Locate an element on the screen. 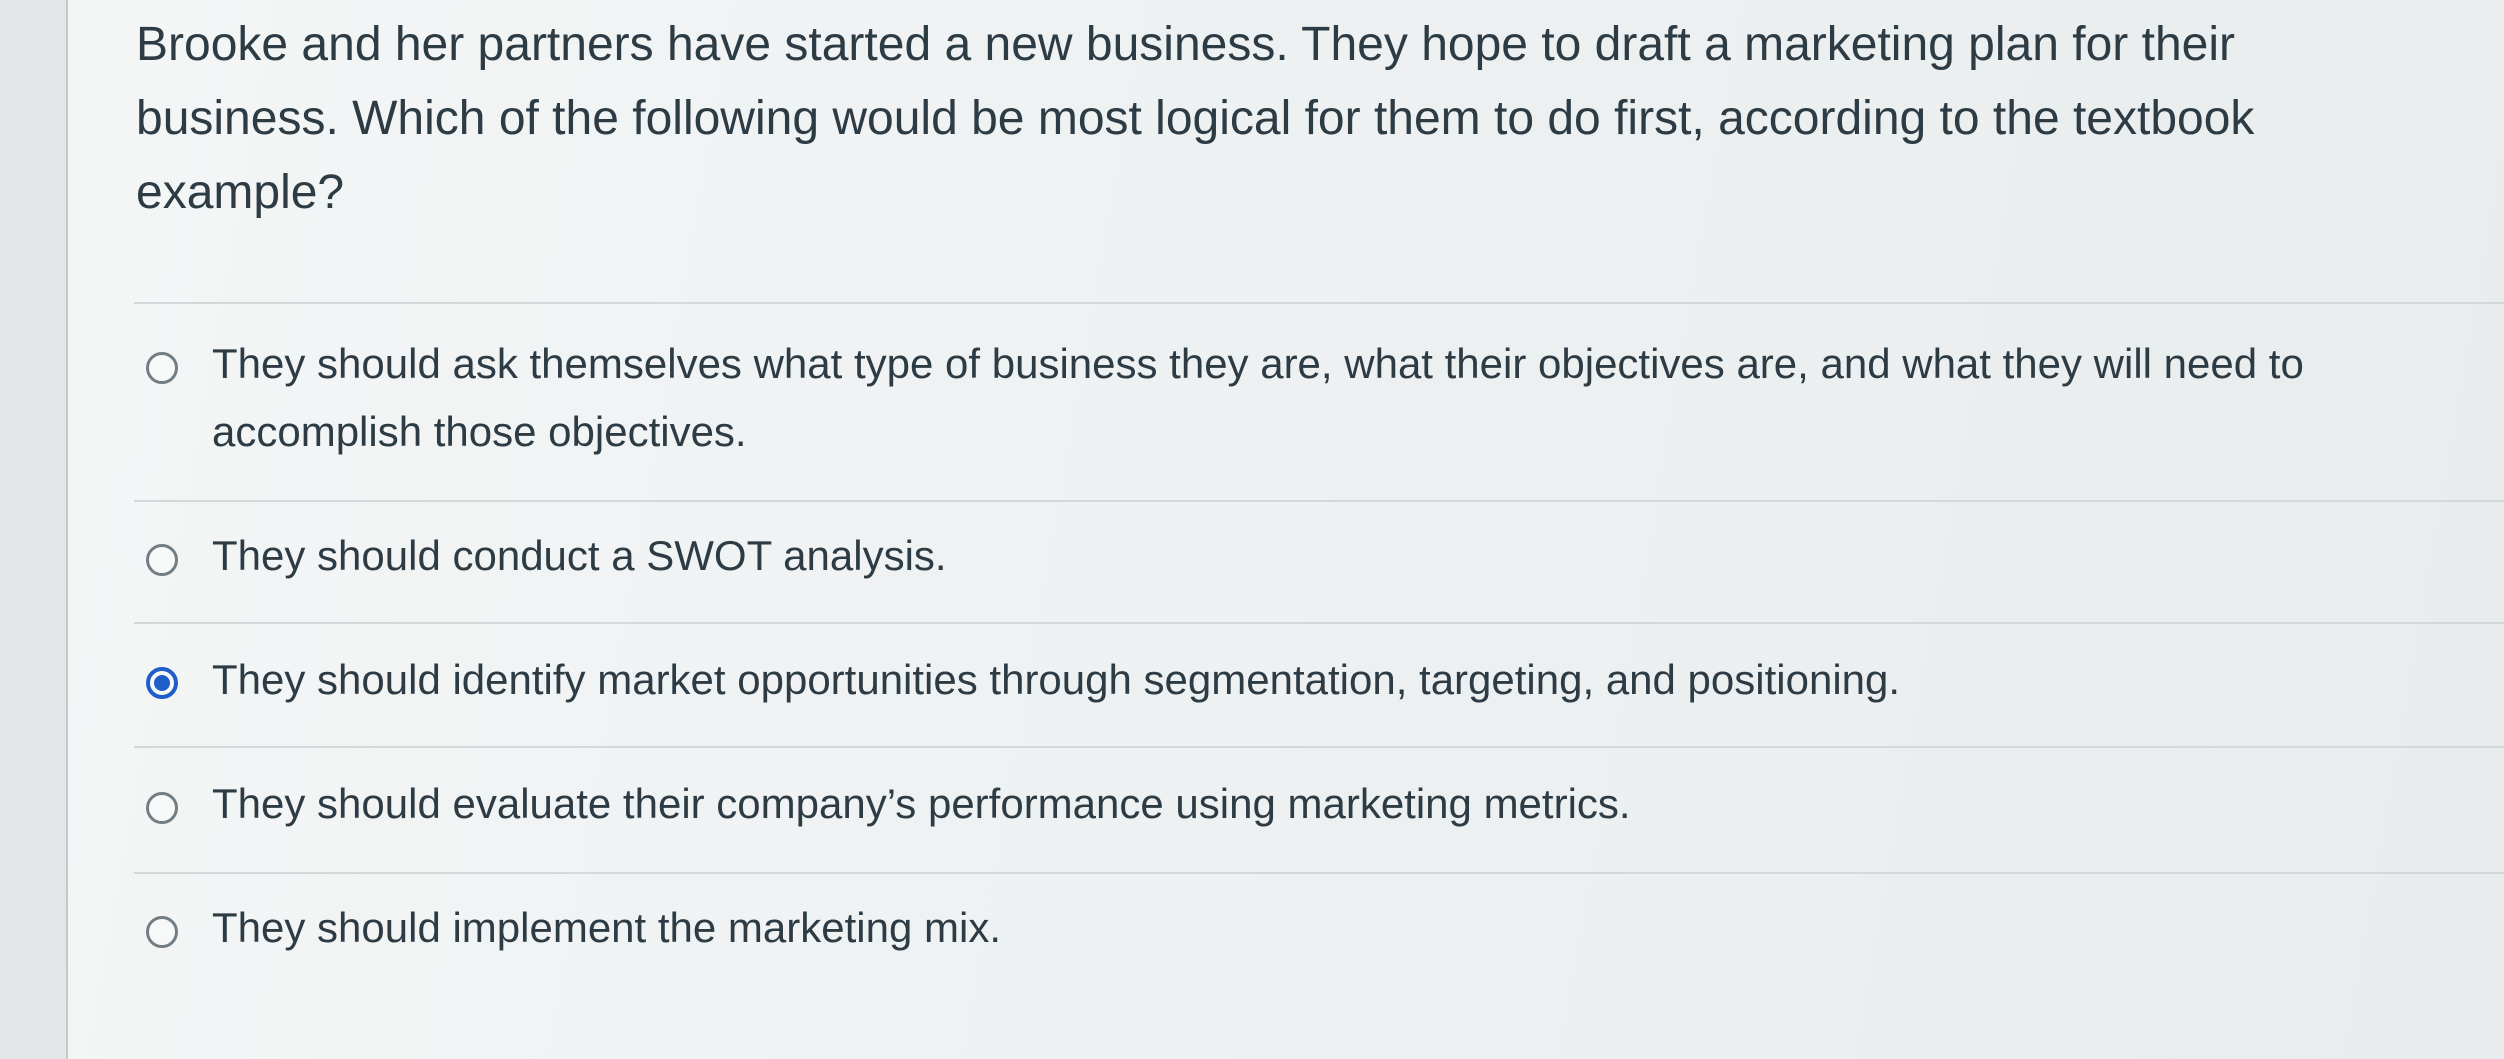  answer-option-label: They should conduct a SWOT analysis. is located at coordinates (579, 555).